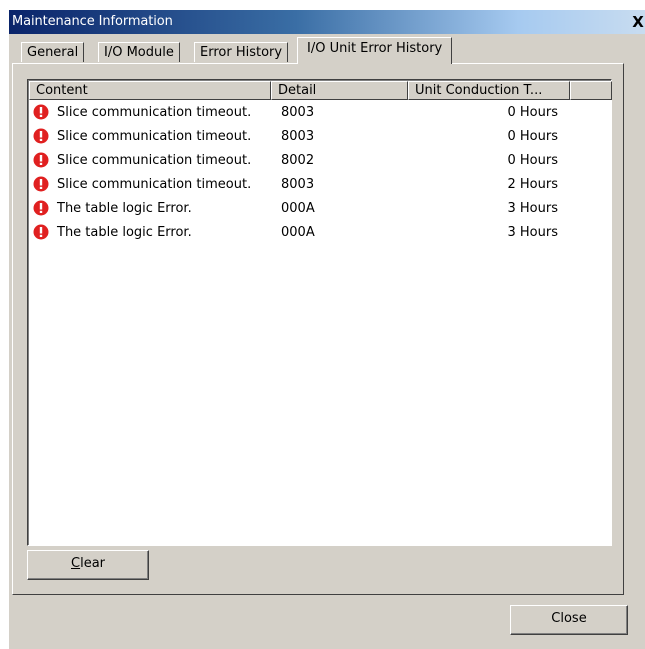 The height and width of the screenshot is (649, 645). I want to click on clear-button-label: lear, so click(92, 563).